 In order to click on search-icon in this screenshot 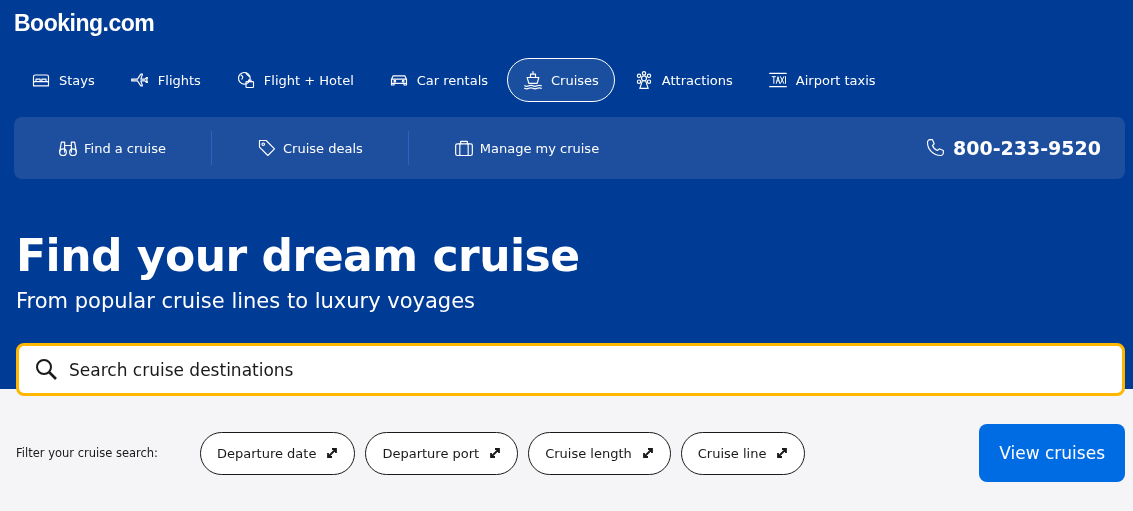, I will do `click(46, 369)`.